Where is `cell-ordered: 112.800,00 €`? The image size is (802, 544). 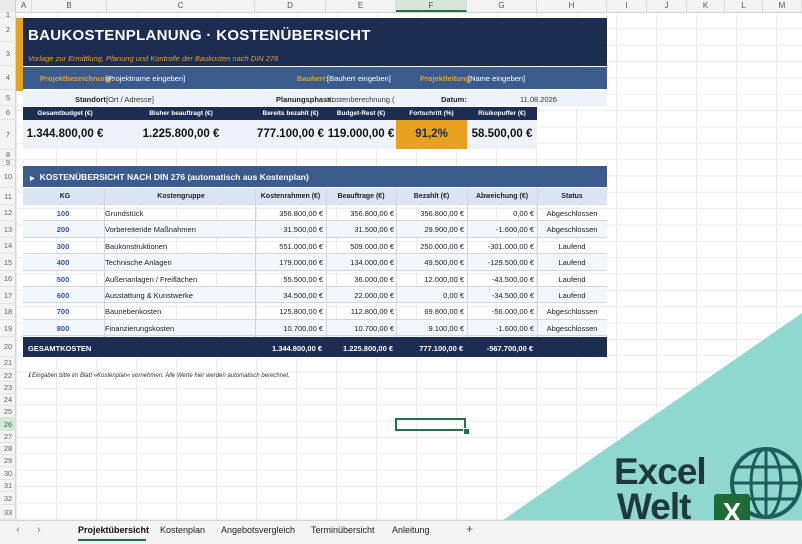
cell-ordered: 112.800,00 € is located at coordinates (372, 312).